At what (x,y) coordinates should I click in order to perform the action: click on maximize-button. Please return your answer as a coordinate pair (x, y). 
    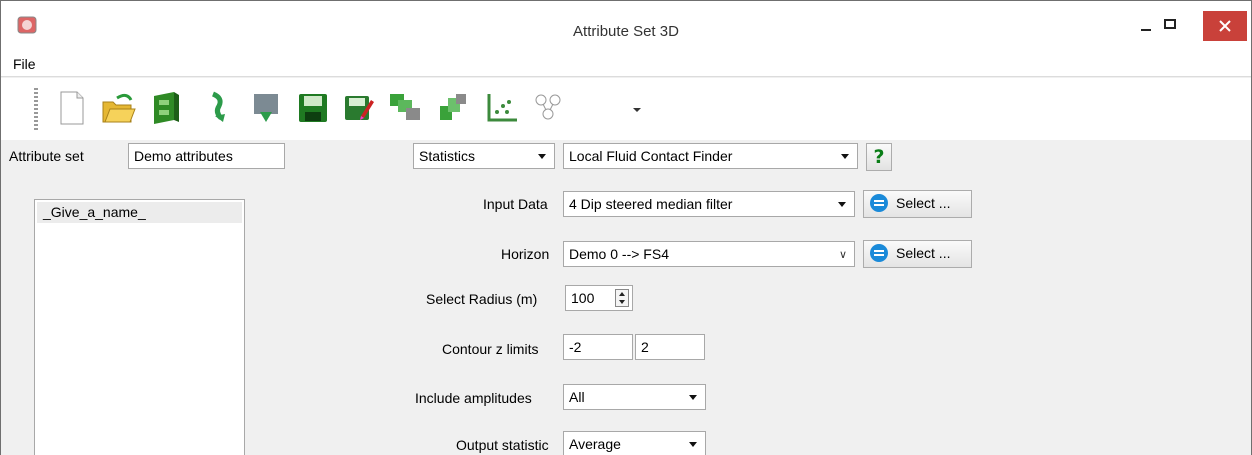
    Looking at the image, I should click on (1171, 26).